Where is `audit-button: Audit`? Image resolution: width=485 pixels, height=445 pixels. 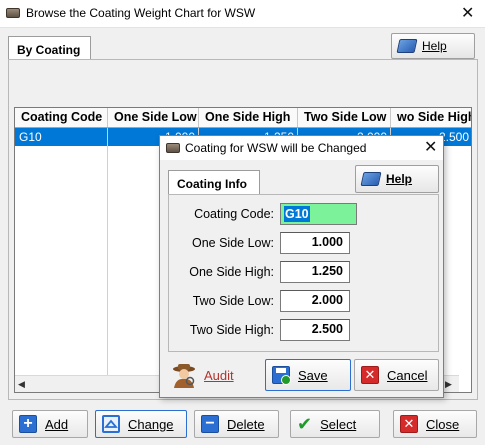
audit-button: Audit is located at coordinates (215, 375).